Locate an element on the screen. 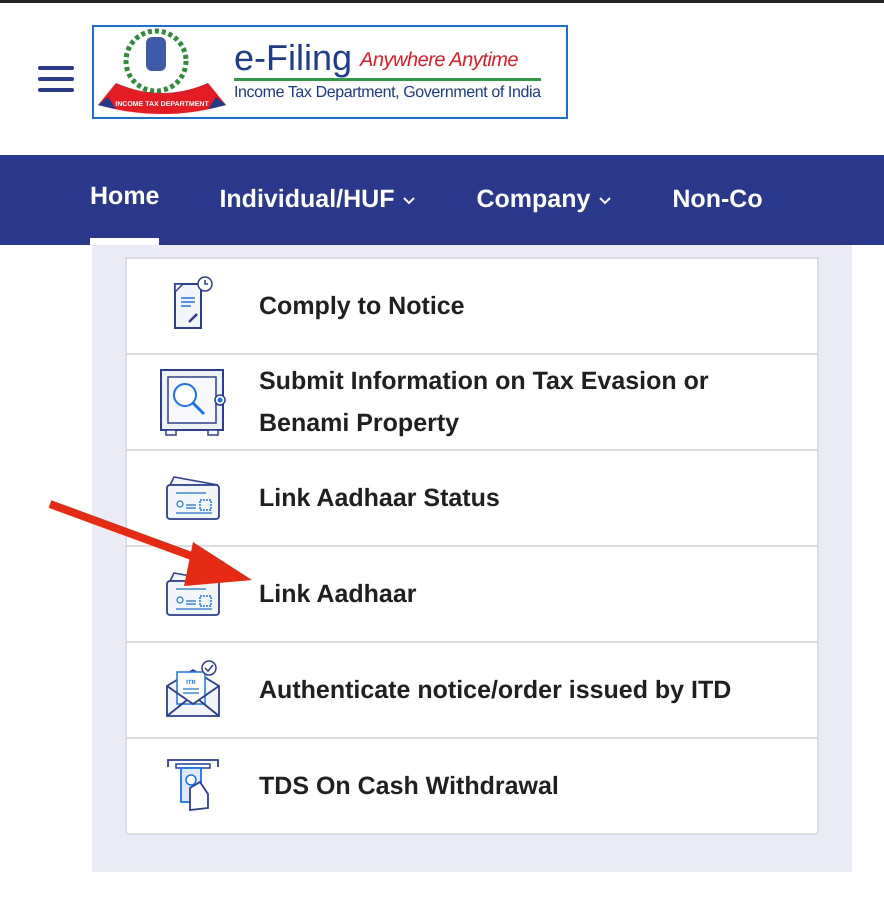 The width and height of the screenshot is (884, 904). service-item: TDS On Cash Withdrawal is located at coordinates (472, 785).